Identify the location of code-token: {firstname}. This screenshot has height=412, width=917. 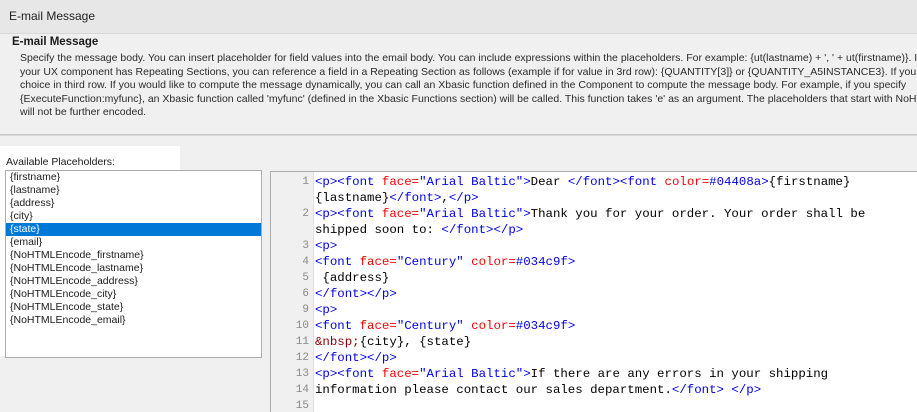
(809, 182).